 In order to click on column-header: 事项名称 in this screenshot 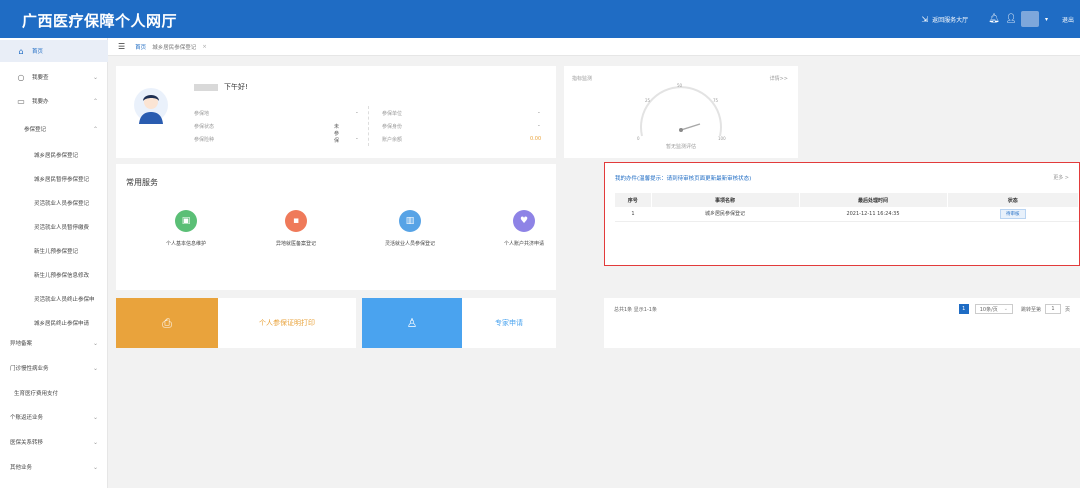, I will do `click(725, 200)`.